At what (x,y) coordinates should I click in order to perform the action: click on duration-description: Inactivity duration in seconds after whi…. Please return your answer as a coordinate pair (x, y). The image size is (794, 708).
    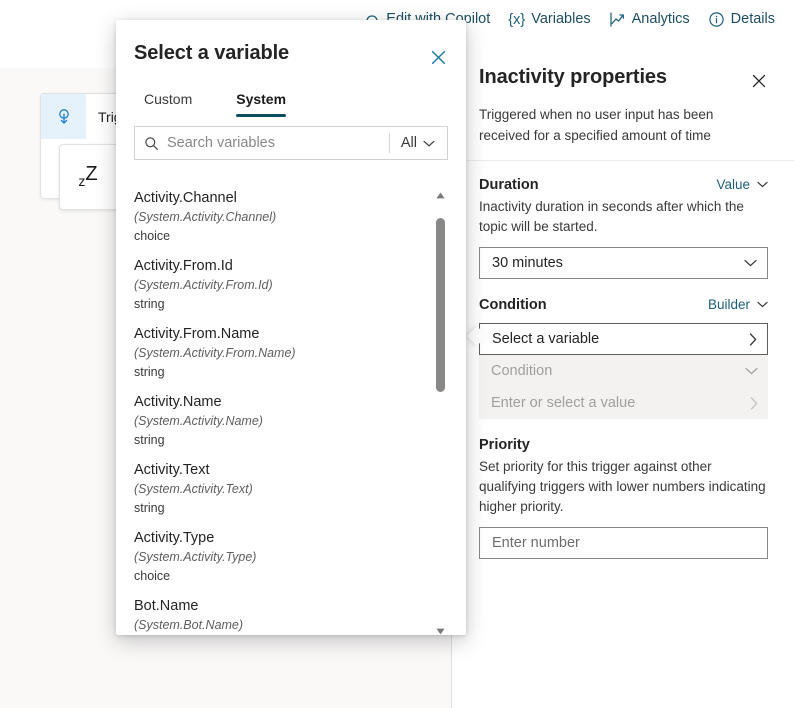
    Looking at the image, I should click on (611, 216).